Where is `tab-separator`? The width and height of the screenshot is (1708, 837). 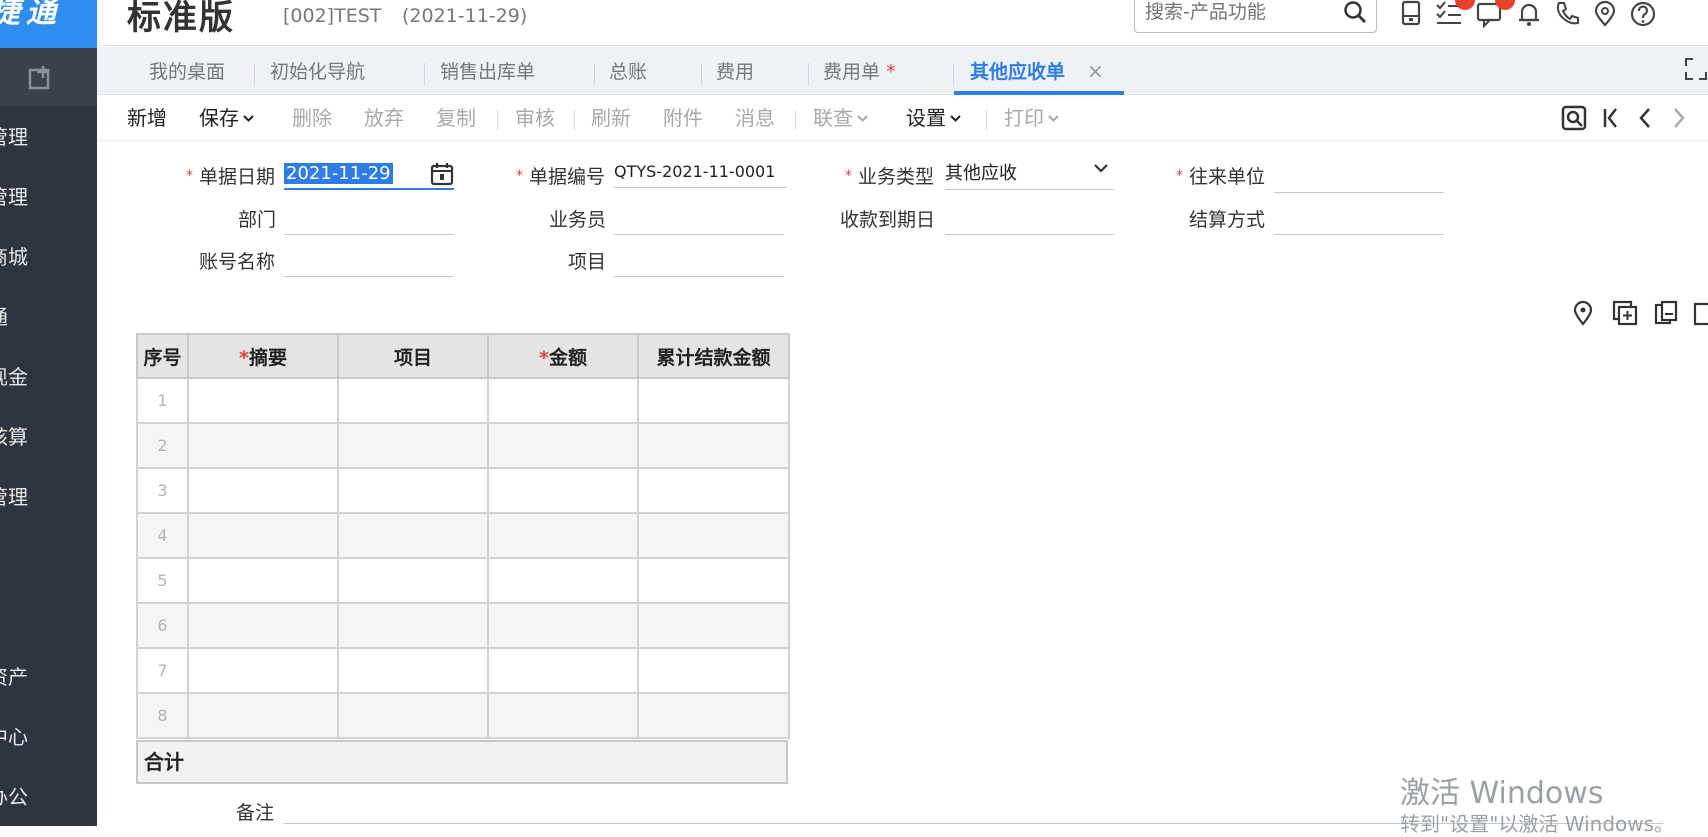 tab-separator is located at coordinates (254, 74).